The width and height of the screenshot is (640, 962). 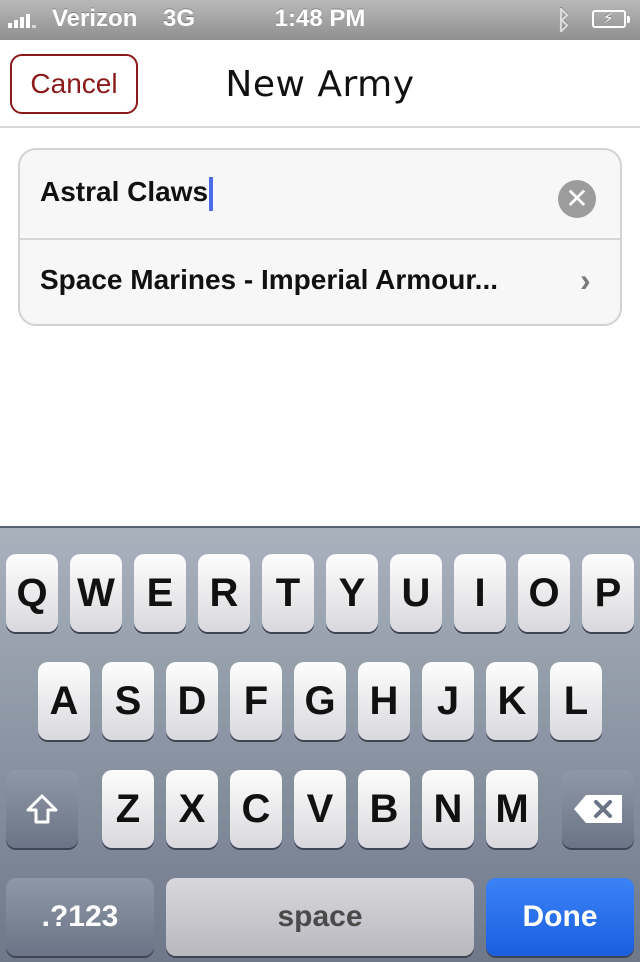 I want to click on shift-arrow-icon, so click(x=42, y=809).